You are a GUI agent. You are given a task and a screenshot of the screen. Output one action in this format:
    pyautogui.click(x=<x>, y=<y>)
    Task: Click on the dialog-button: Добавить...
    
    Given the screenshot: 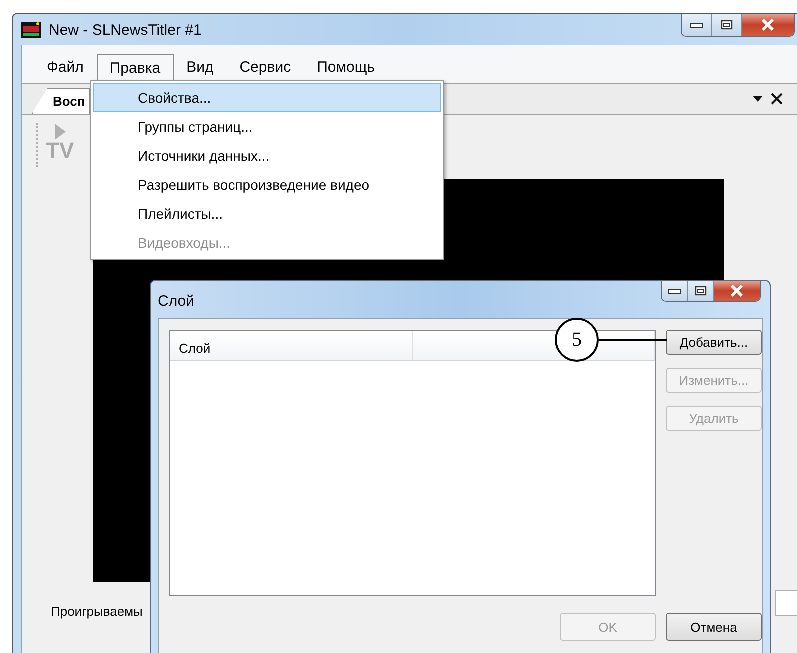 What is the action you would take?
    pyautogui.click(x=714, y=342)
    